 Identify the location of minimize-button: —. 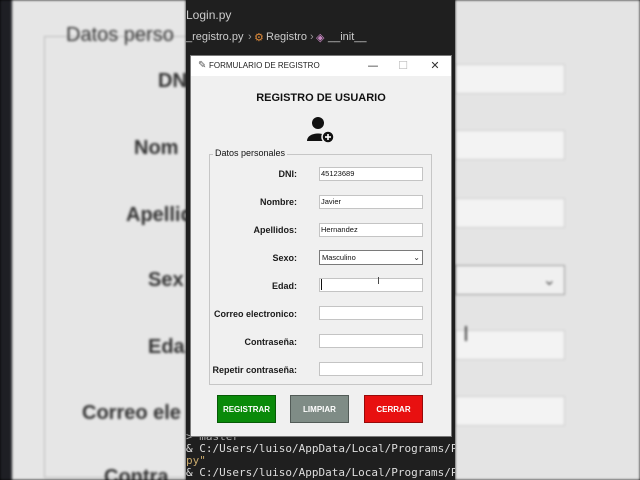
(373, 66).